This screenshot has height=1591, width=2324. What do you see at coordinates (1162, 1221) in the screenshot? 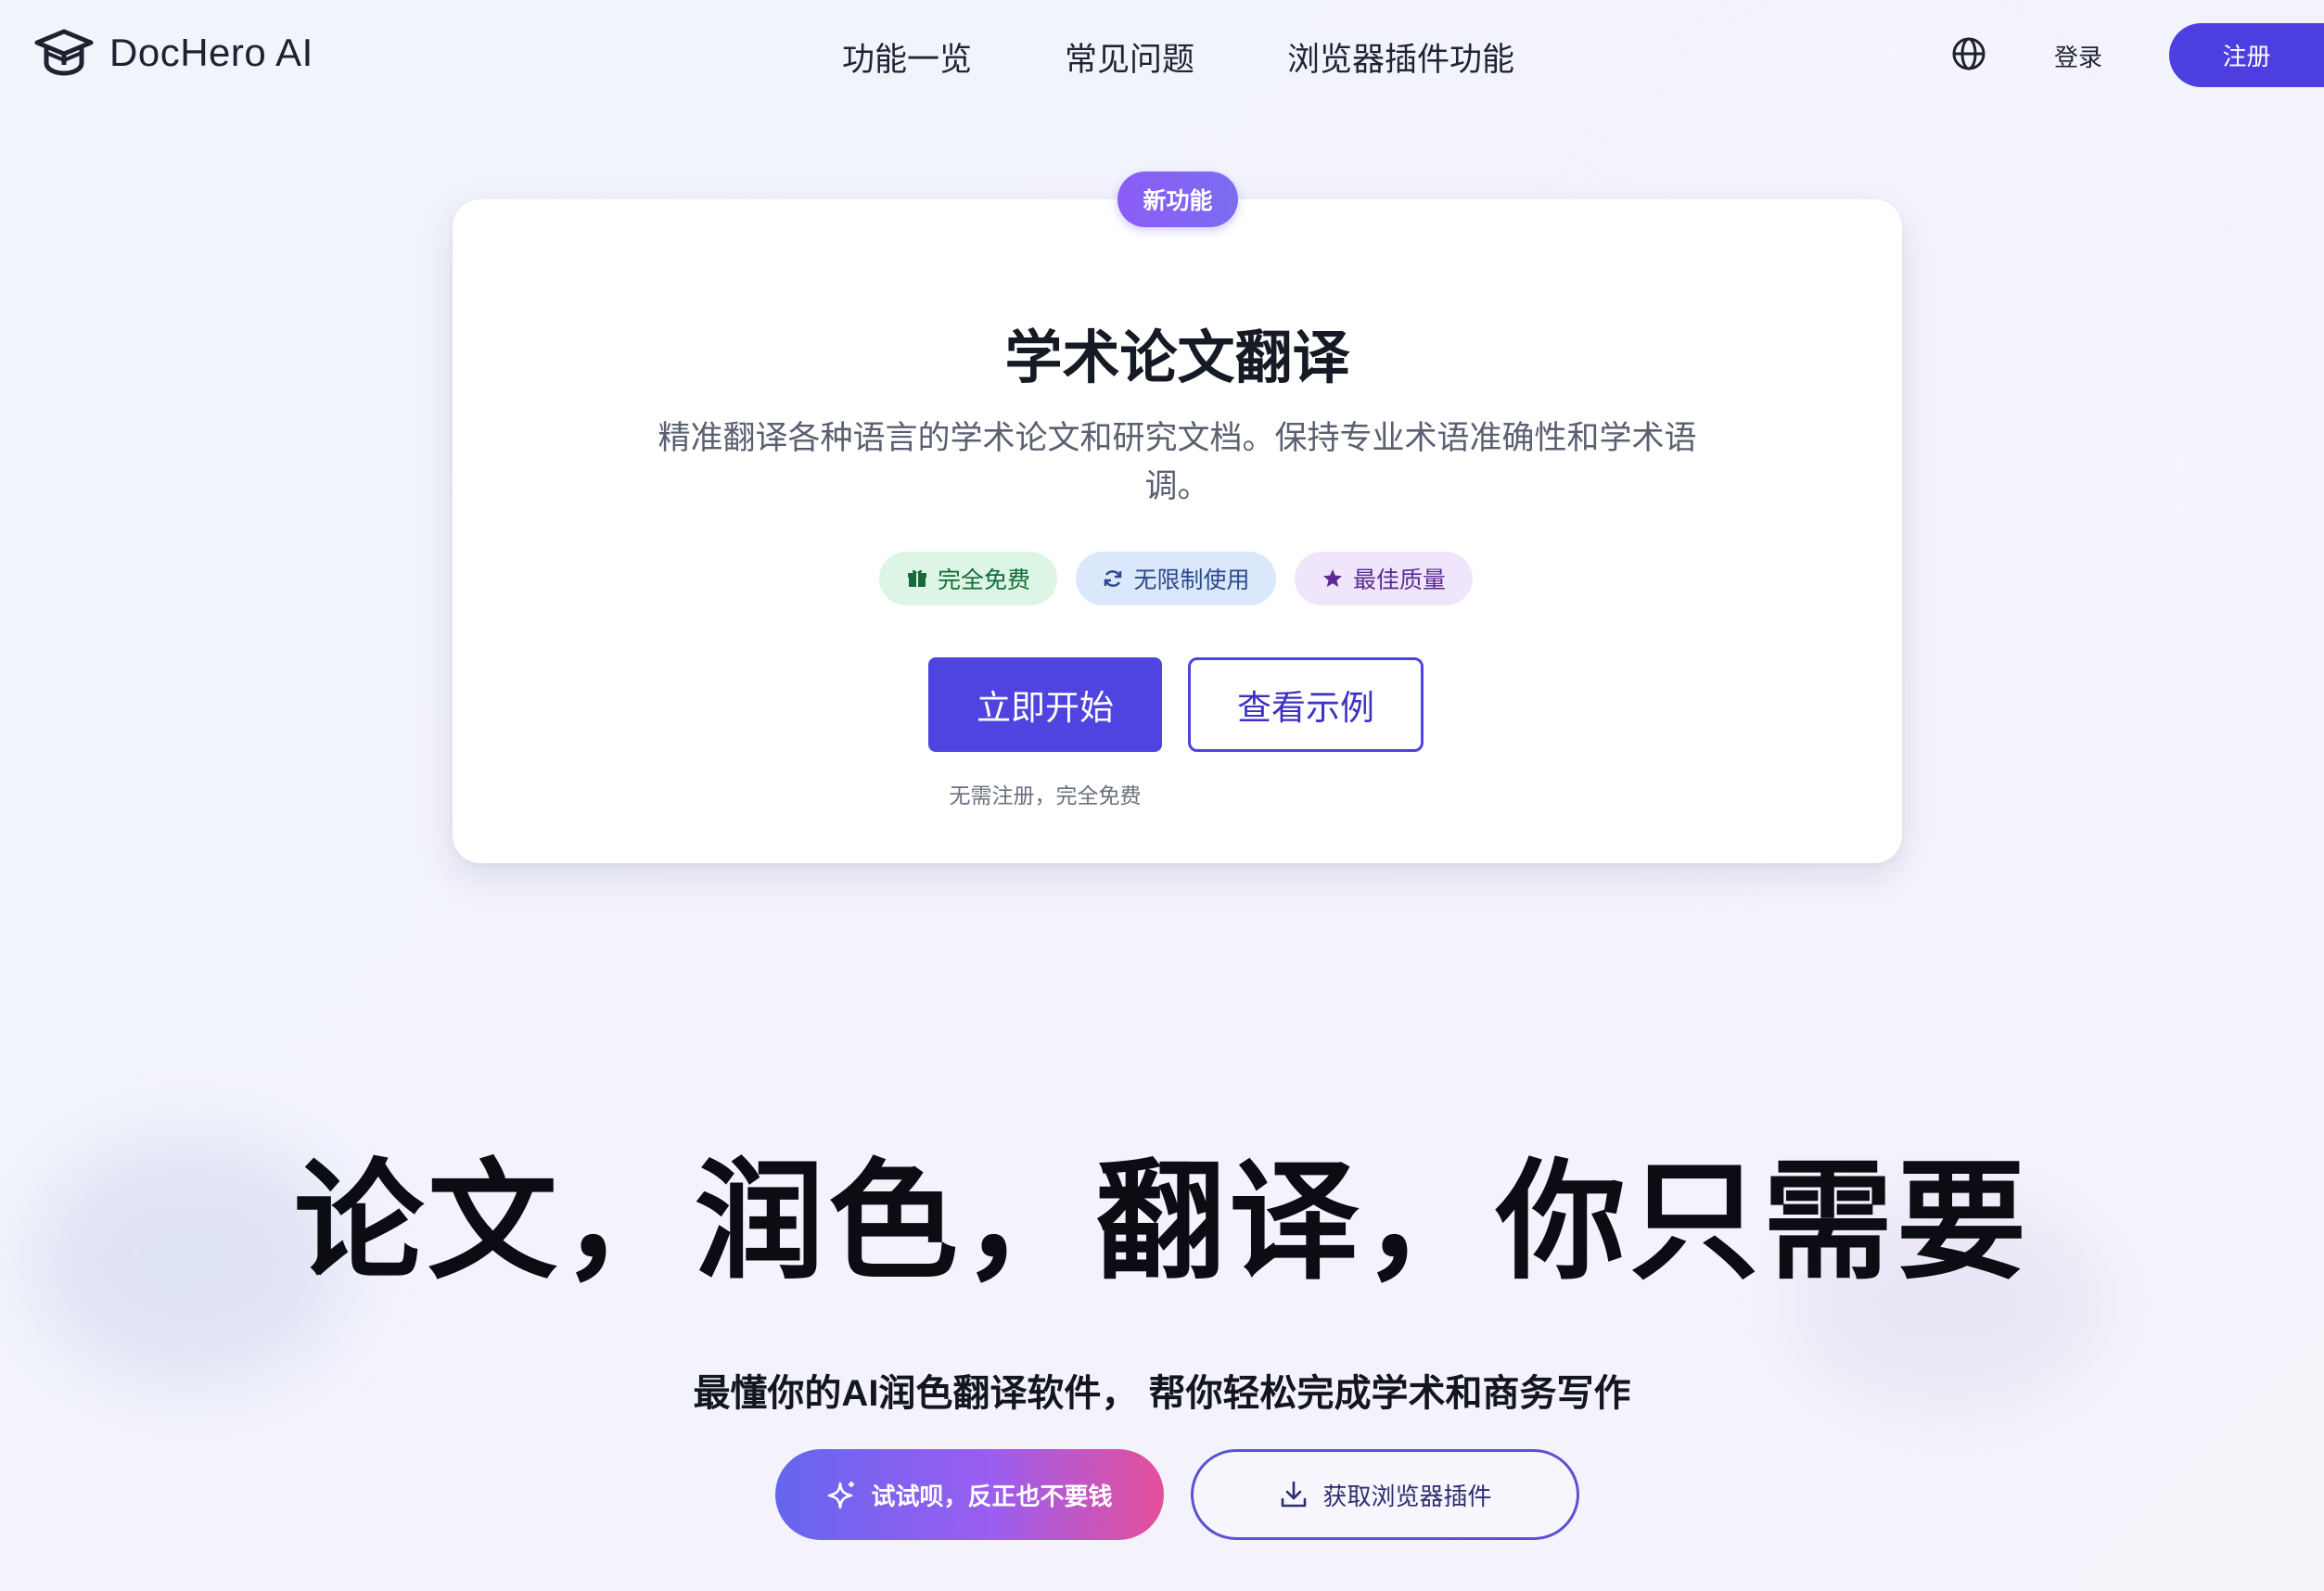
I see `hero-title: 论文，润色，翻译，你只需要` at bounding box center [1162, 1221].